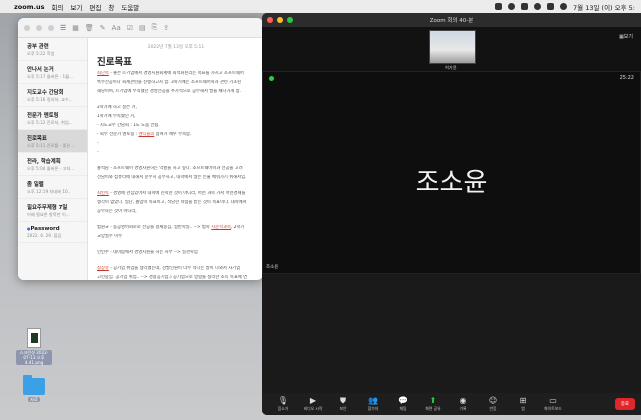 The image size is (641, 420). What do you see at coordinates (283, 400) in the screenshot?
I see `microphone-icon: 🎙` at bounding box center [283, 400].